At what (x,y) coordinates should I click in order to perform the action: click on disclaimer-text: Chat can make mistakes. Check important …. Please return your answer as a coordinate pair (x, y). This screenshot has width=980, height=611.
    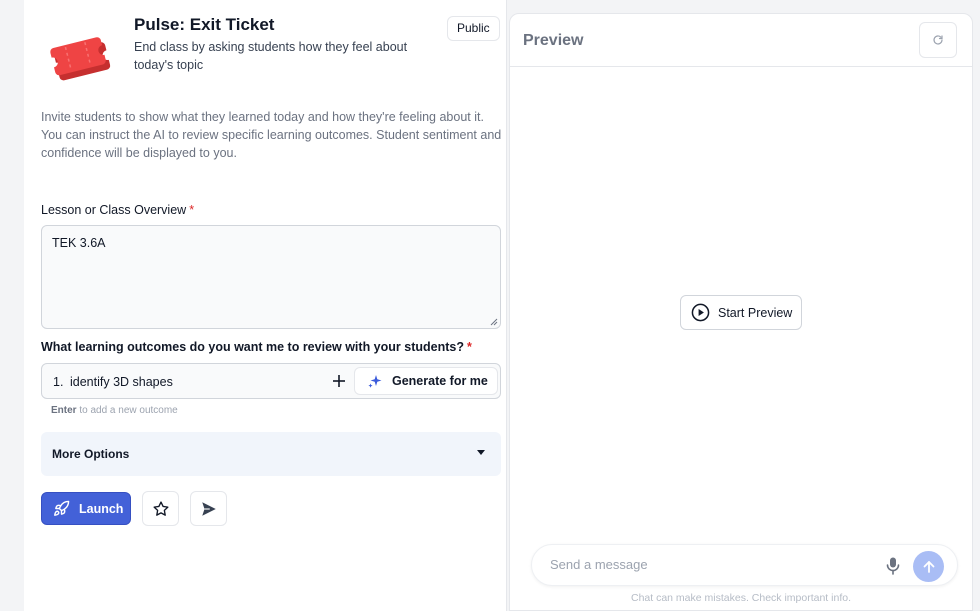
    Looking at the image, I should click on (740, 598).